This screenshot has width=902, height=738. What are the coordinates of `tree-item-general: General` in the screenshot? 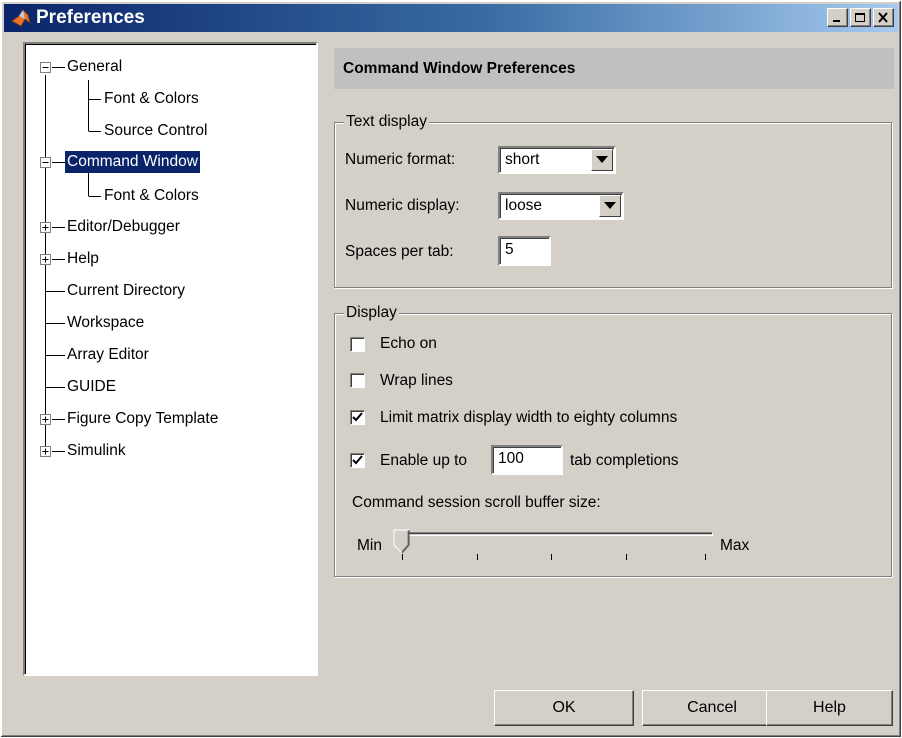 It's located at (94, 67).